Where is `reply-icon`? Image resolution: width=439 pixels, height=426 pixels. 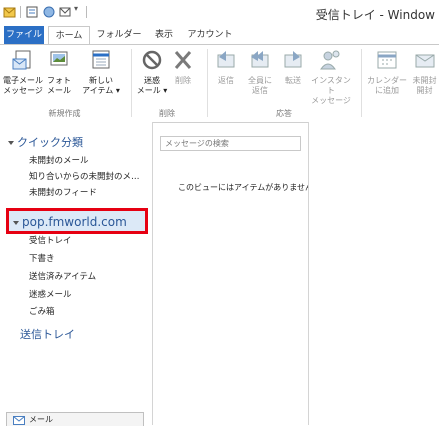 reply-icon is located at coordinates (226, 59).